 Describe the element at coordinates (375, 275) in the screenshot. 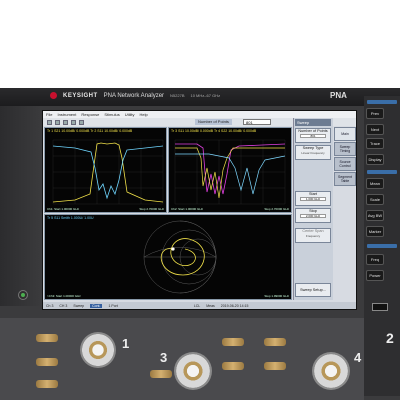

I see `hardkey-power: Power` at that location.